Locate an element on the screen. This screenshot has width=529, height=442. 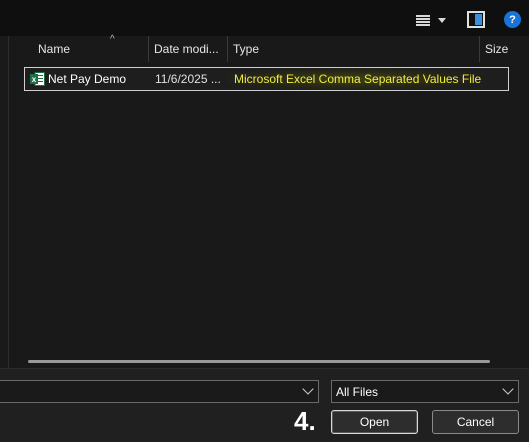
cancel-button: Cancel is located at coordinates (475, 422).